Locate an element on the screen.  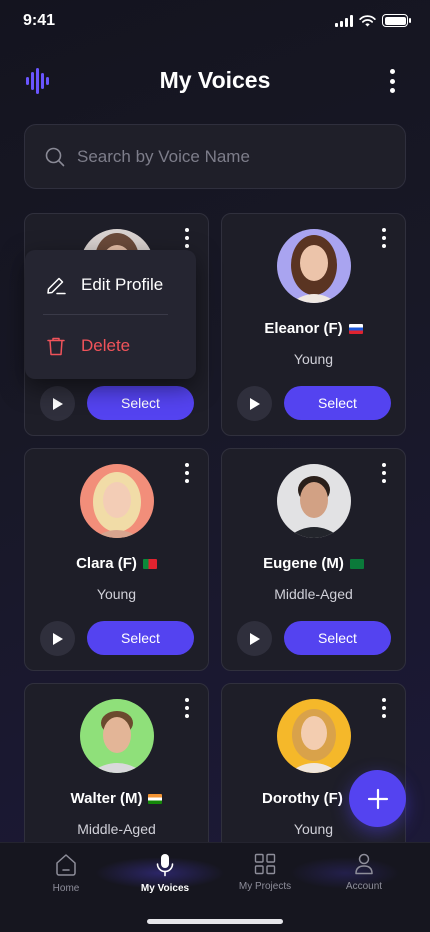
status-icons is located at coordinates (373, 20).